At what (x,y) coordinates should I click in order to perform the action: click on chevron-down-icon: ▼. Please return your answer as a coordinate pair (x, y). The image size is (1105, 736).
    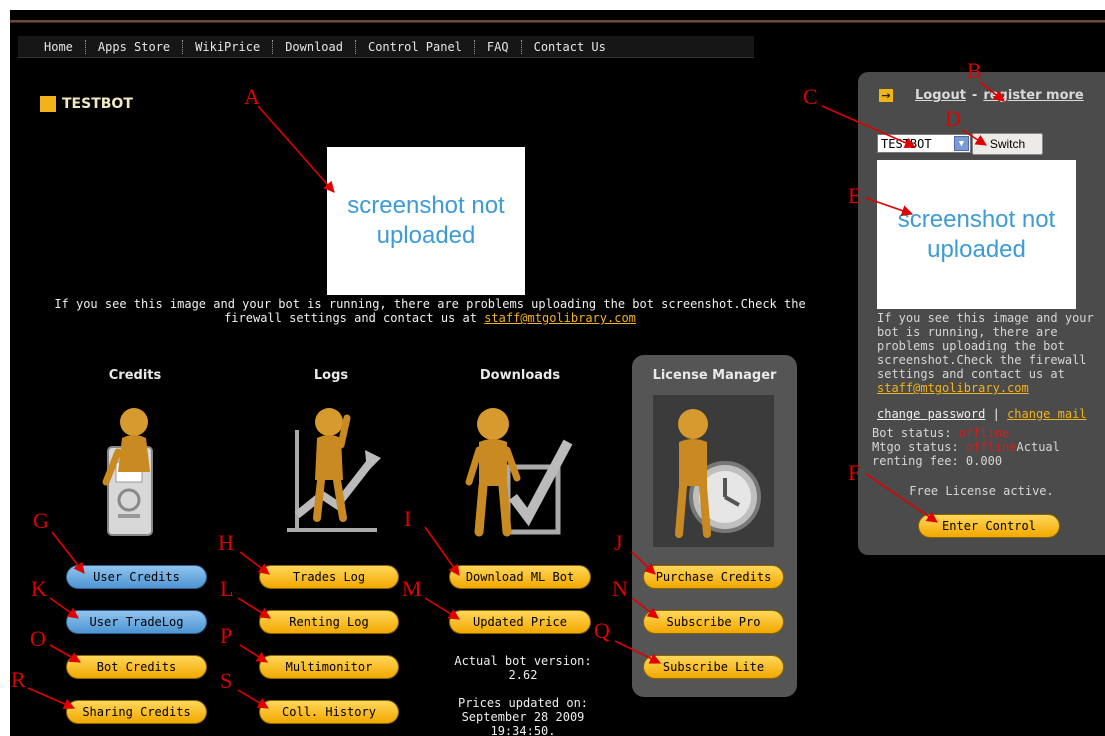
    Looking at the image, I should click on (961, 143).